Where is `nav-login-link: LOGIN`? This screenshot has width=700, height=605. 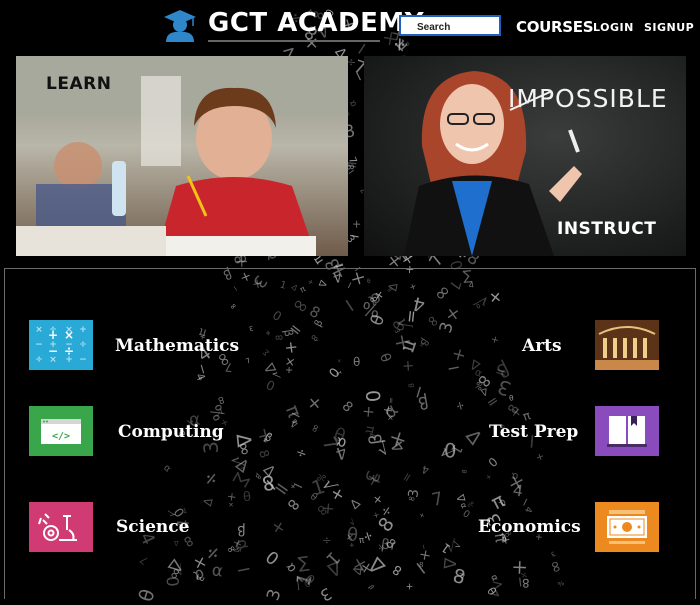 nav-login-link: LOGIN is located at coordinates (613, 27).